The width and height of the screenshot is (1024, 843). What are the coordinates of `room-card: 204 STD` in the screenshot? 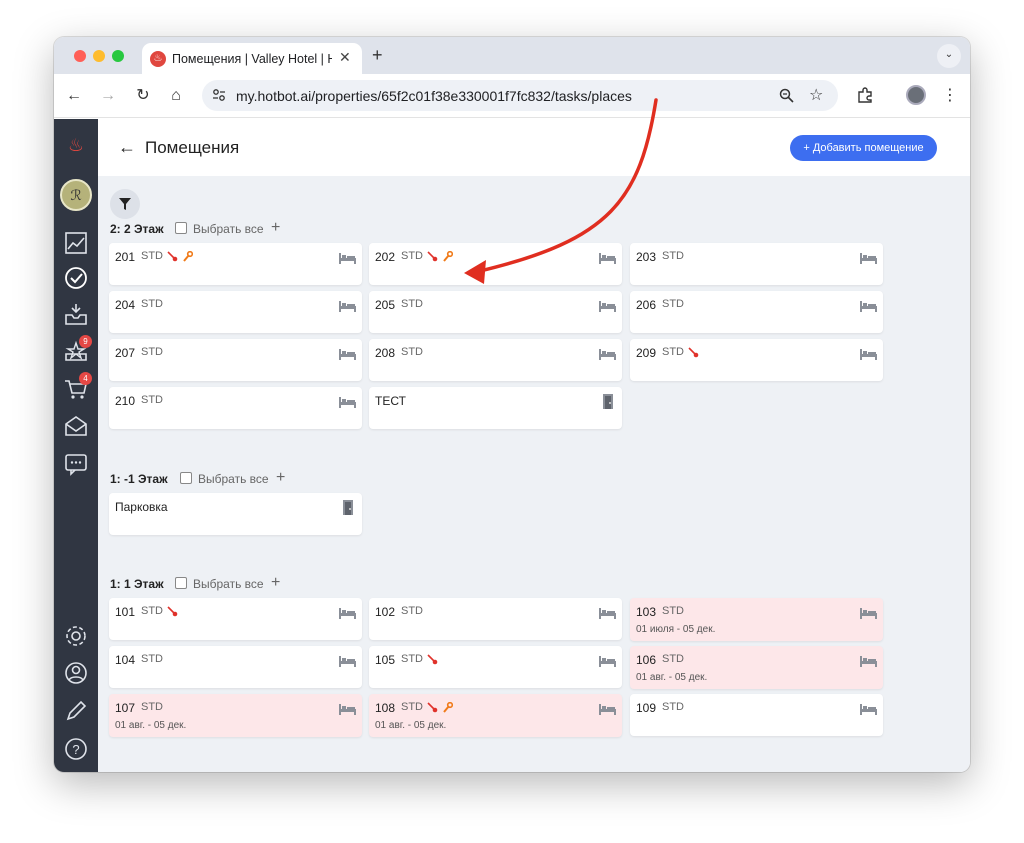 It's located at (235, 312).